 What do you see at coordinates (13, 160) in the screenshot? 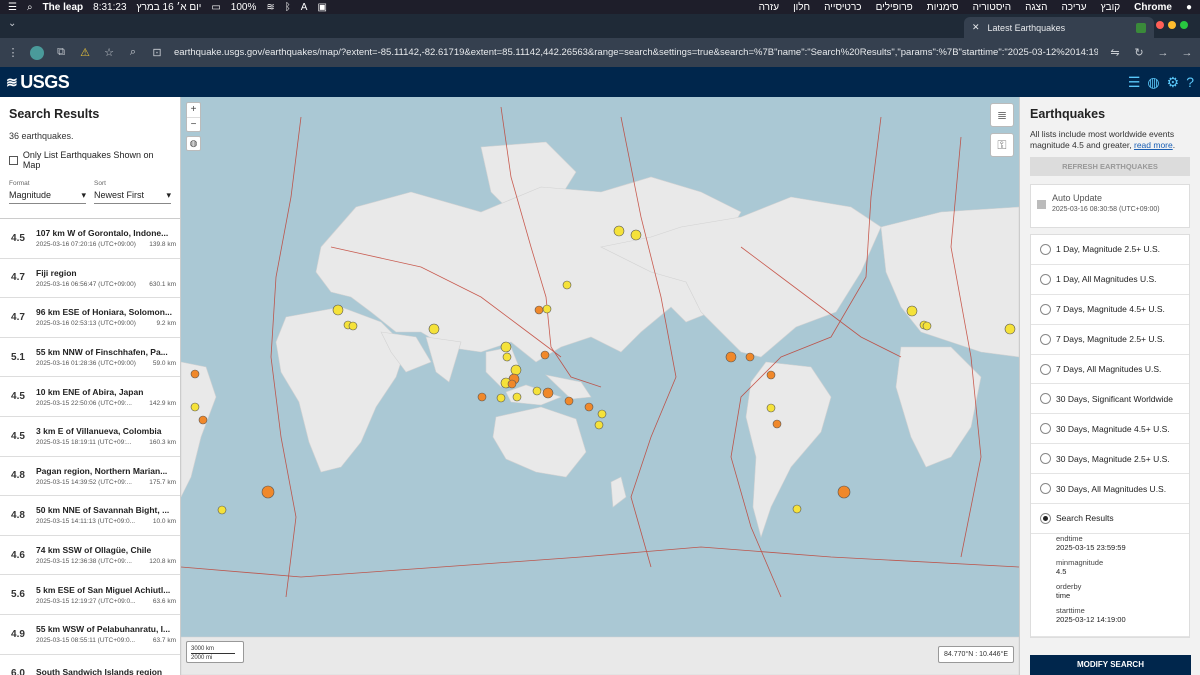
I see `checkbox-box` at bounding box center [13, 160].